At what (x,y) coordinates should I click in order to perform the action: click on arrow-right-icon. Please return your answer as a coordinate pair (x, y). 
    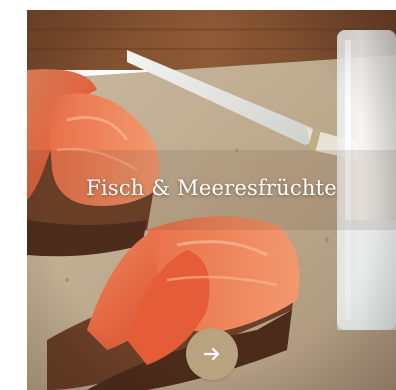
    Looking at the image, I should click on (212, 354).